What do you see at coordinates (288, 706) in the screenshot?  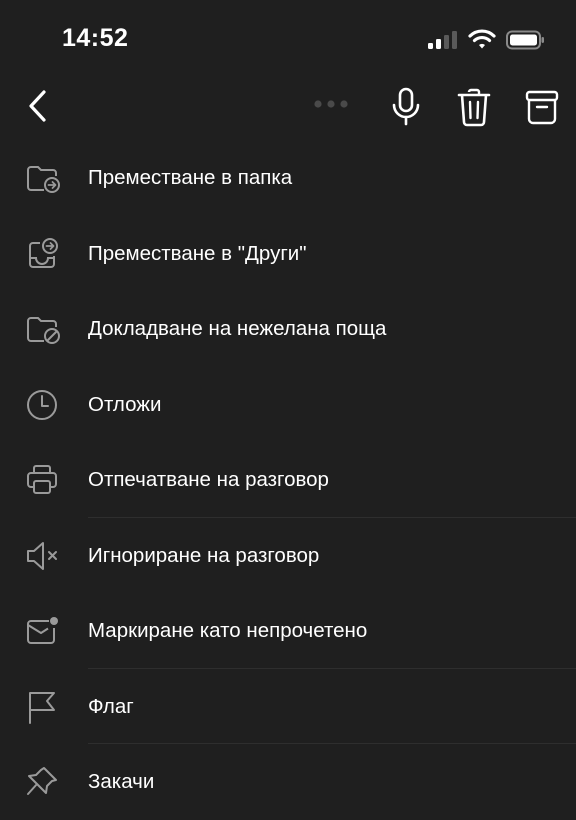 I see `menu-item-flag: Флаг` at bounding box center [288, 706].